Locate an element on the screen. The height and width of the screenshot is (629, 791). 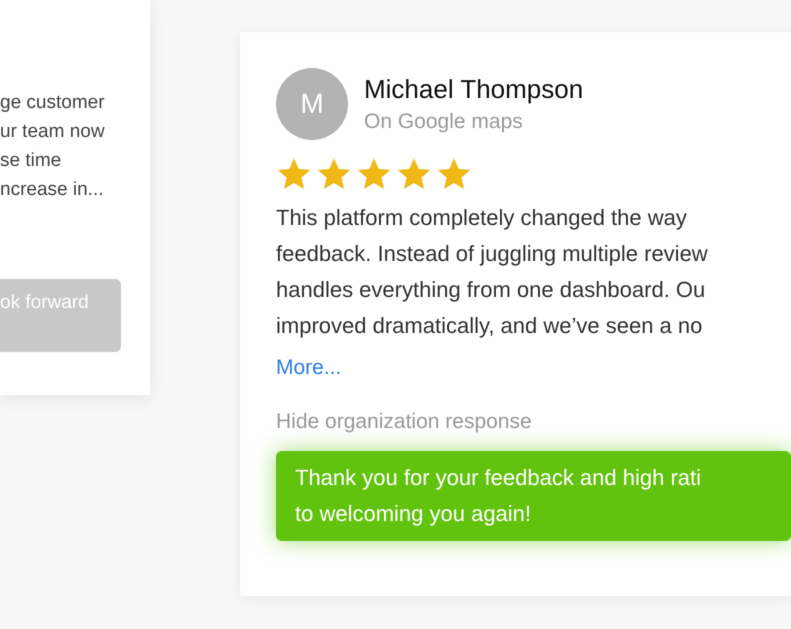
review-text-line: This platform completely changed the way is located at coordinates (481, 218).